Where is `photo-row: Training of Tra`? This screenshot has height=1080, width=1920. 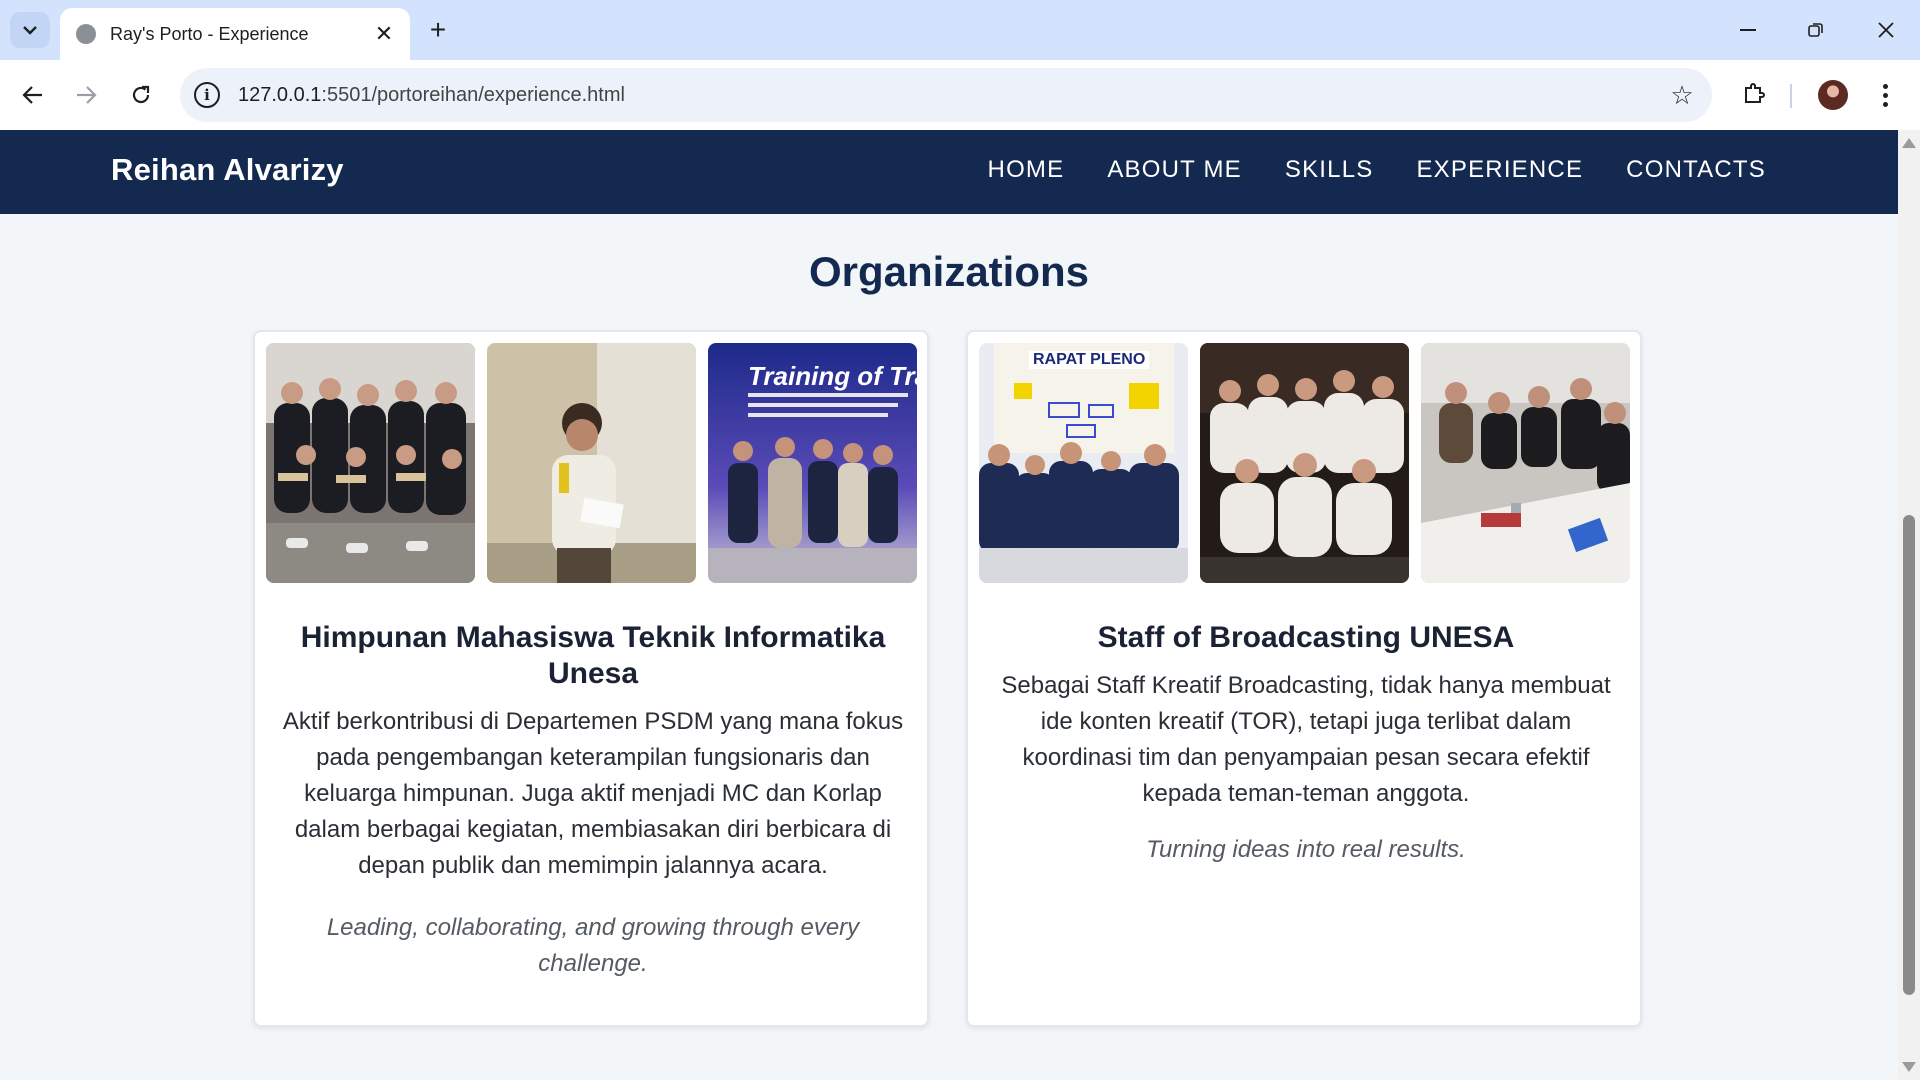
photo-row: Training of Tra is located at coordinates (591, 463).